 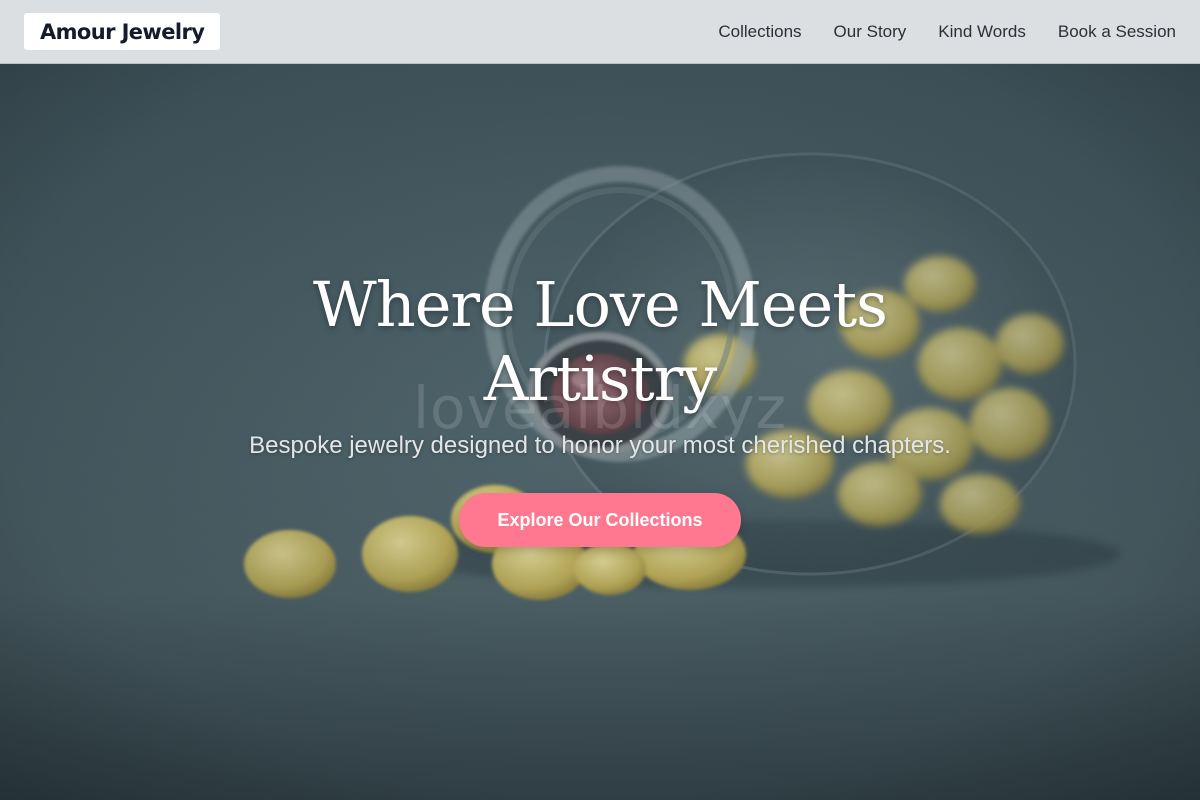 What do you see at coordinates (600, 520) in the screenshot?
I see `explore-collections-button: Explore Our Collections` at bounding box center [600, 520].